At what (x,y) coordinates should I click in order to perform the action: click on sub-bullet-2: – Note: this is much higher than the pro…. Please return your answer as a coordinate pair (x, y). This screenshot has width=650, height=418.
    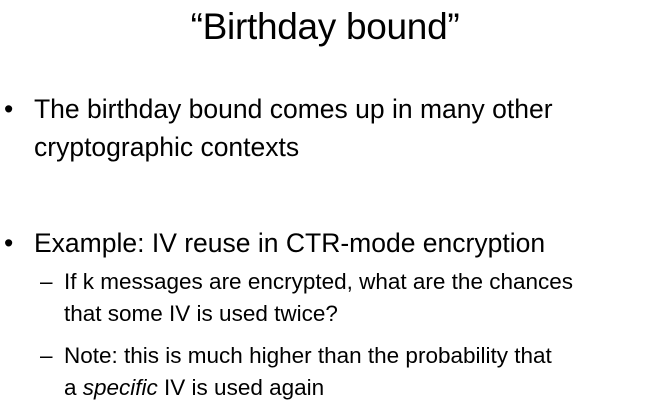
    Looking at the image, I should click on (343, 372).